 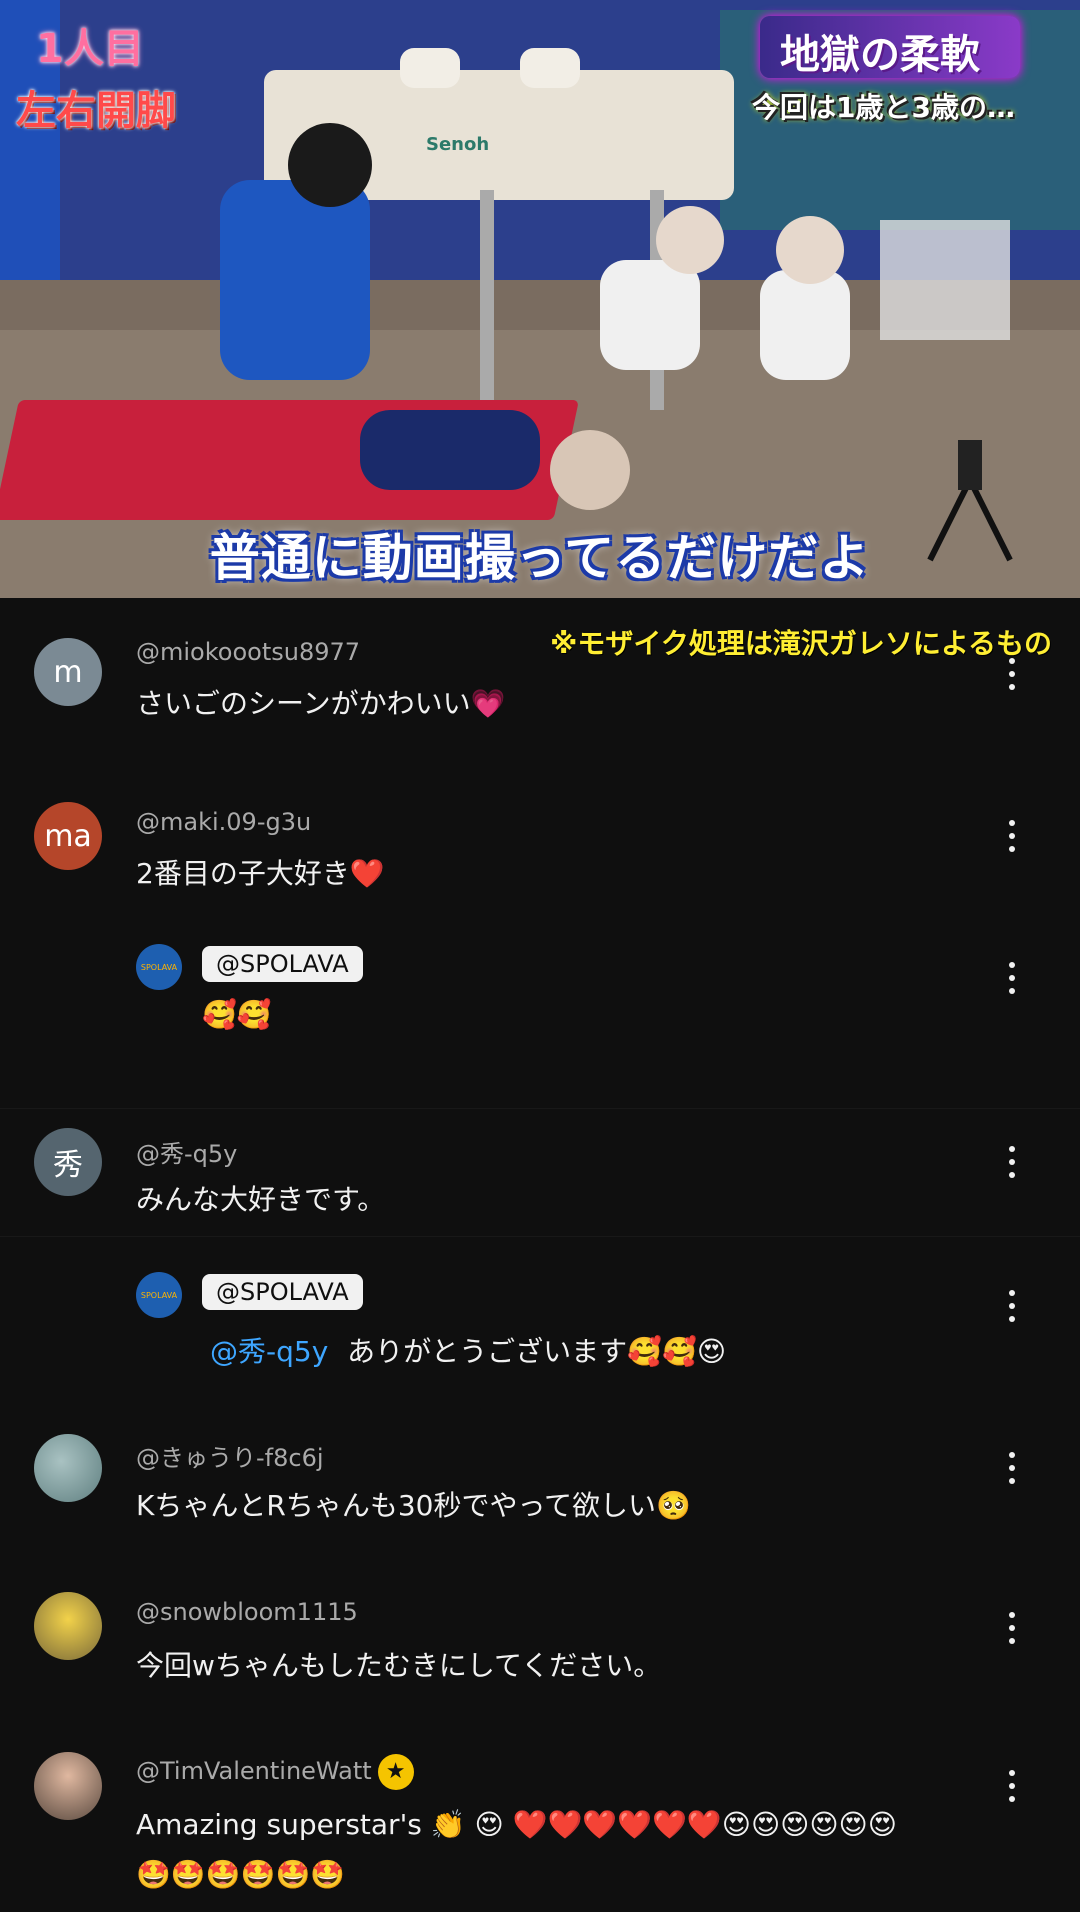 What do you see at coordinates (241, 1874) in the screenshot?
I see `comment-text-continued: 🤩🤩🤩🤩🤩🤩` at bounding box center [241, 1874].